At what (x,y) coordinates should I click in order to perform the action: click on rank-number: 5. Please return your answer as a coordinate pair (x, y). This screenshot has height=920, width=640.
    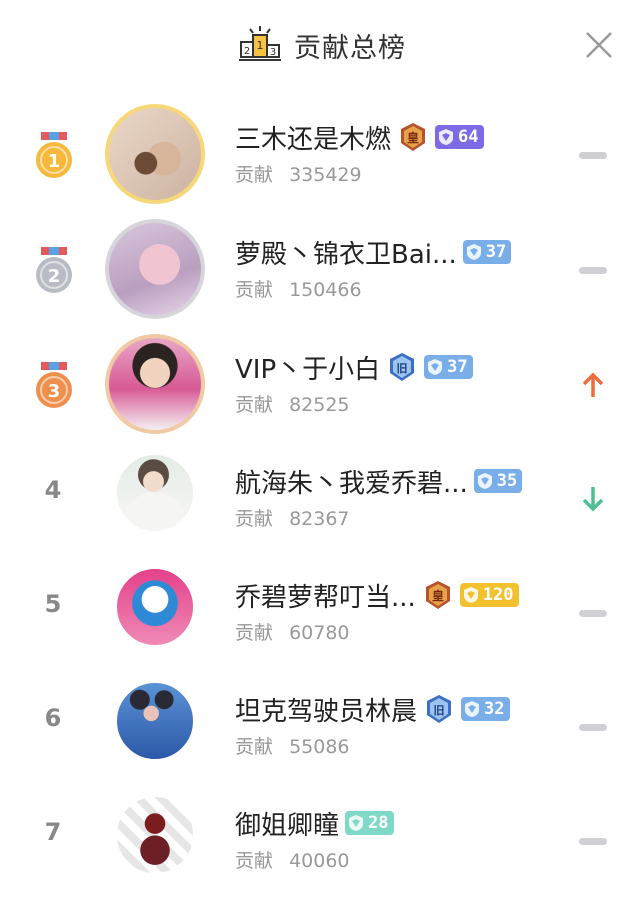
    Looking at the image, I should click on (53, 604).